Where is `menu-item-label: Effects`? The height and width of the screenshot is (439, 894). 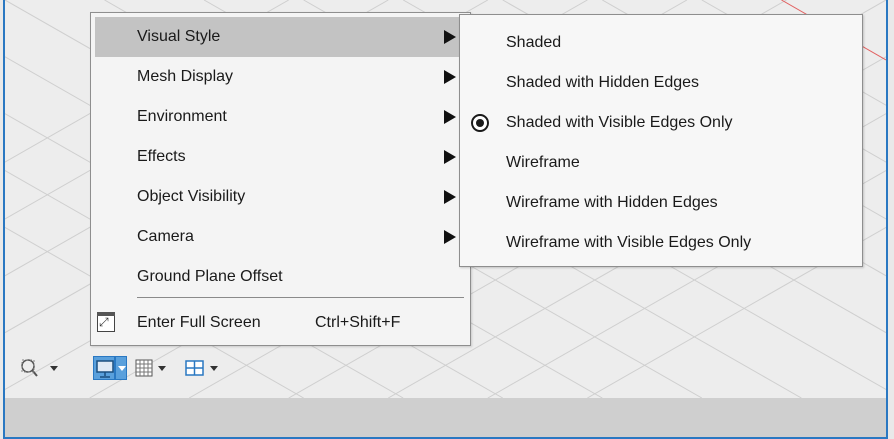 menu-item-label: Effects is located at coordinates (161, 156).